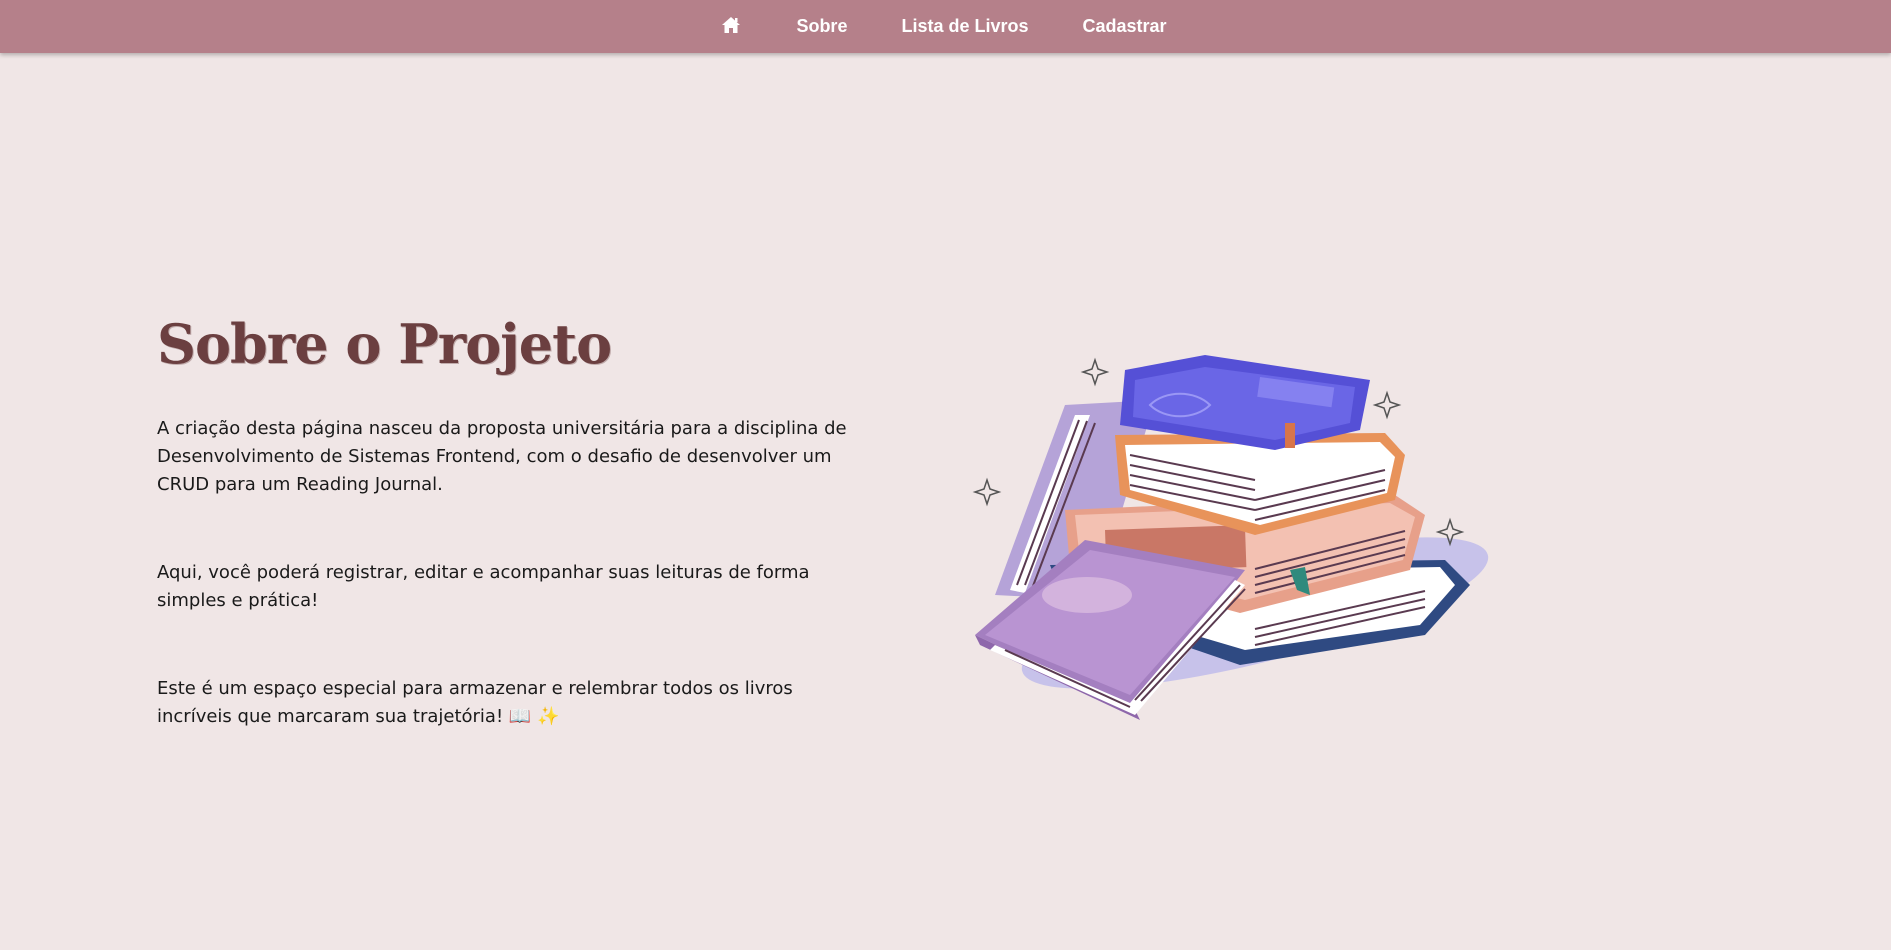  What do you see at coordinates (1230, 537) in the screenshot?
I see `book-stack-svg` at bounding box center [1230, 537].